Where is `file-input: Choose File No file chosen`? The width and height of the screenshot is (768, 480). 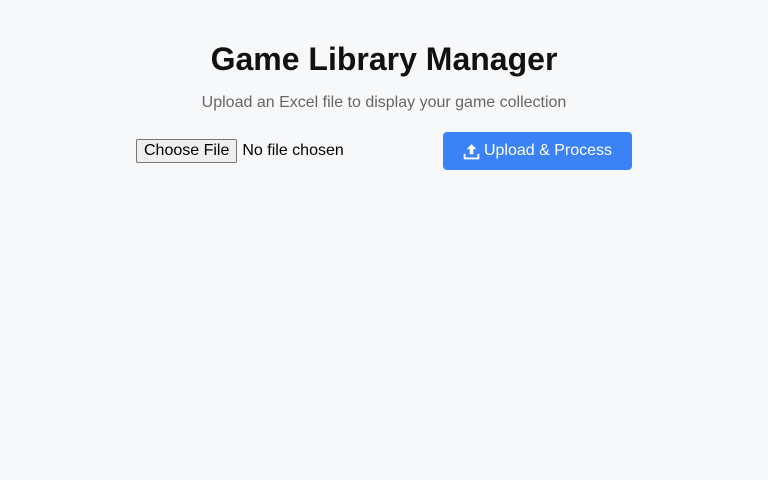
file-input: Choose File No file chosen is located at coordinates (240, 151).